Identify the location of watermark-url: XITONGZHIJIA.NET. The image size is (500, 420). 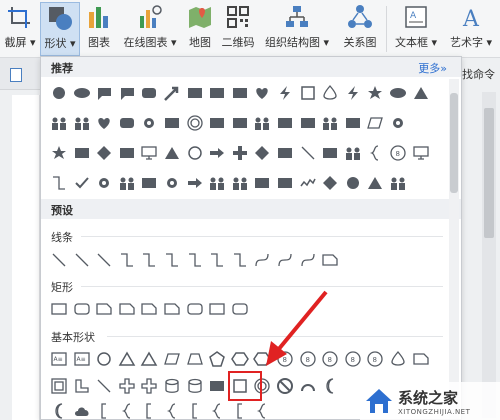
(434, 411).